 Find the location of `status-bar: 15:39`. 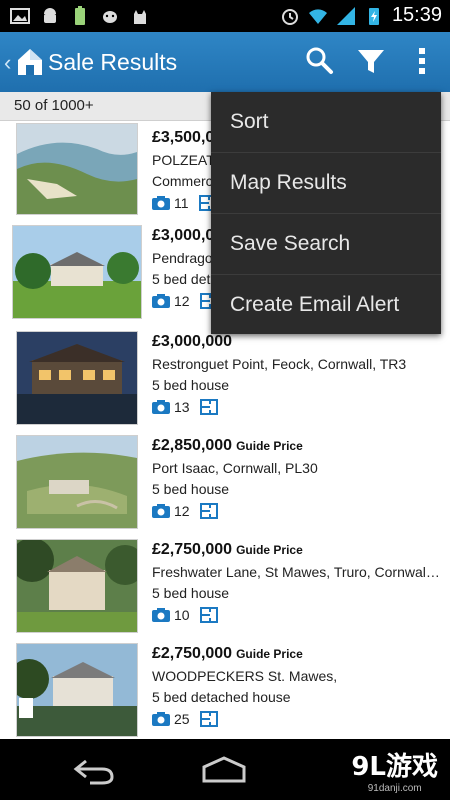

status-bar: 15:39 is located at coordinates (225, 16).